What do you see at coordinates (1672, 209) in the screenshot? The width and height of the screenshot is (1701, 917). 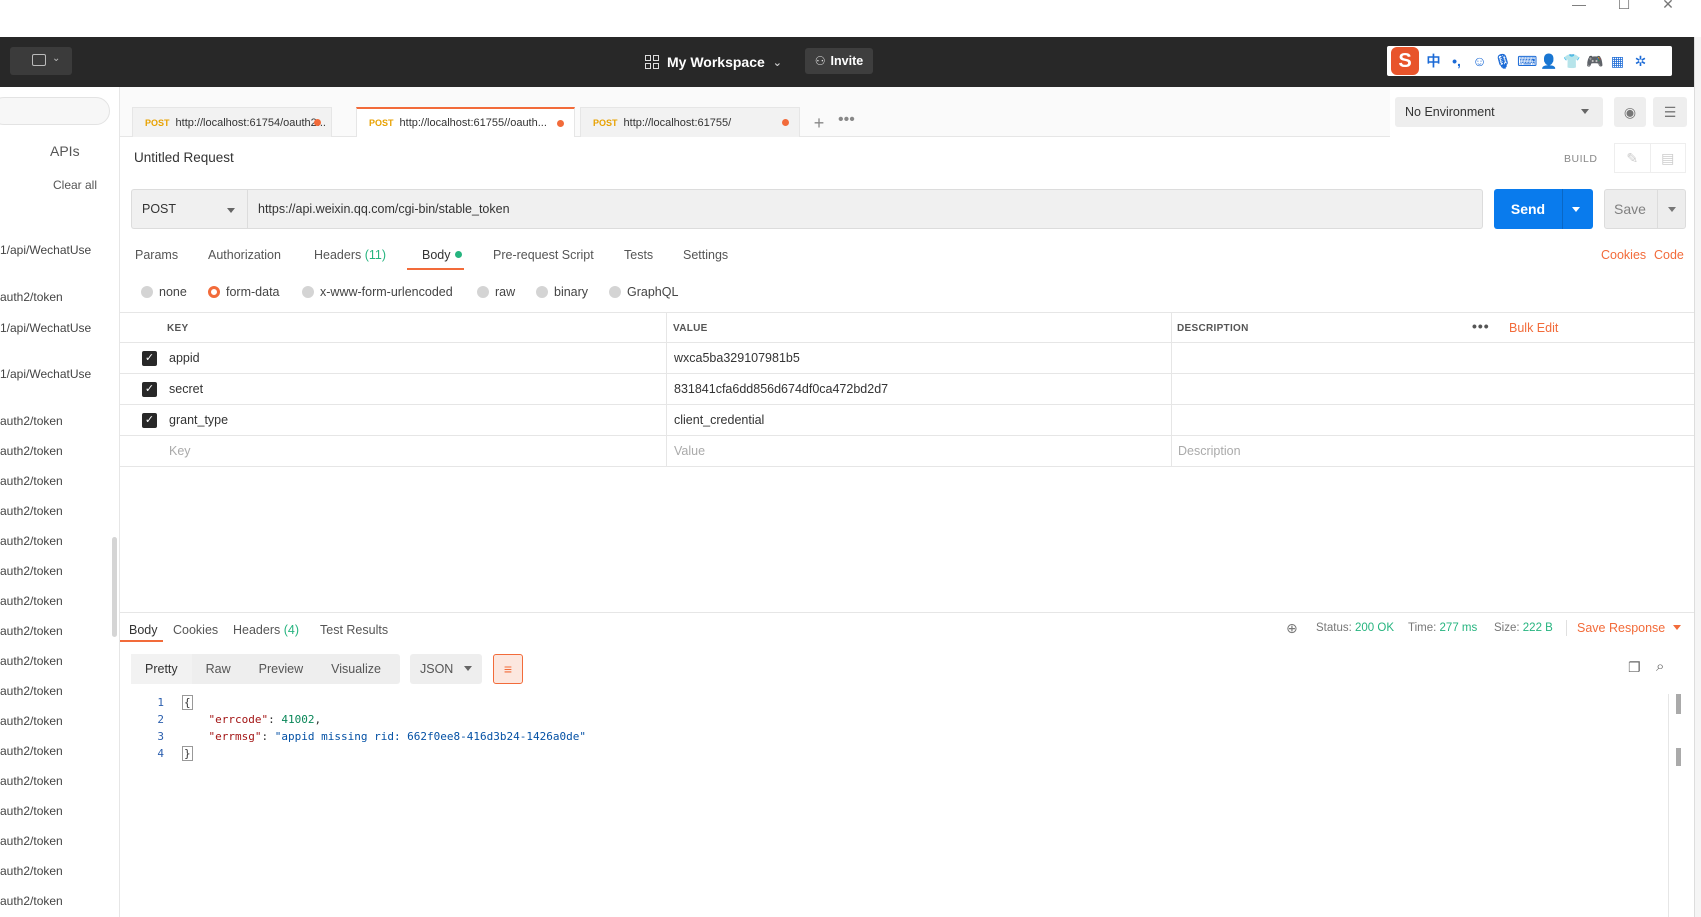 I see `save-options-caret-icon` at bounding box center [1672, 209].